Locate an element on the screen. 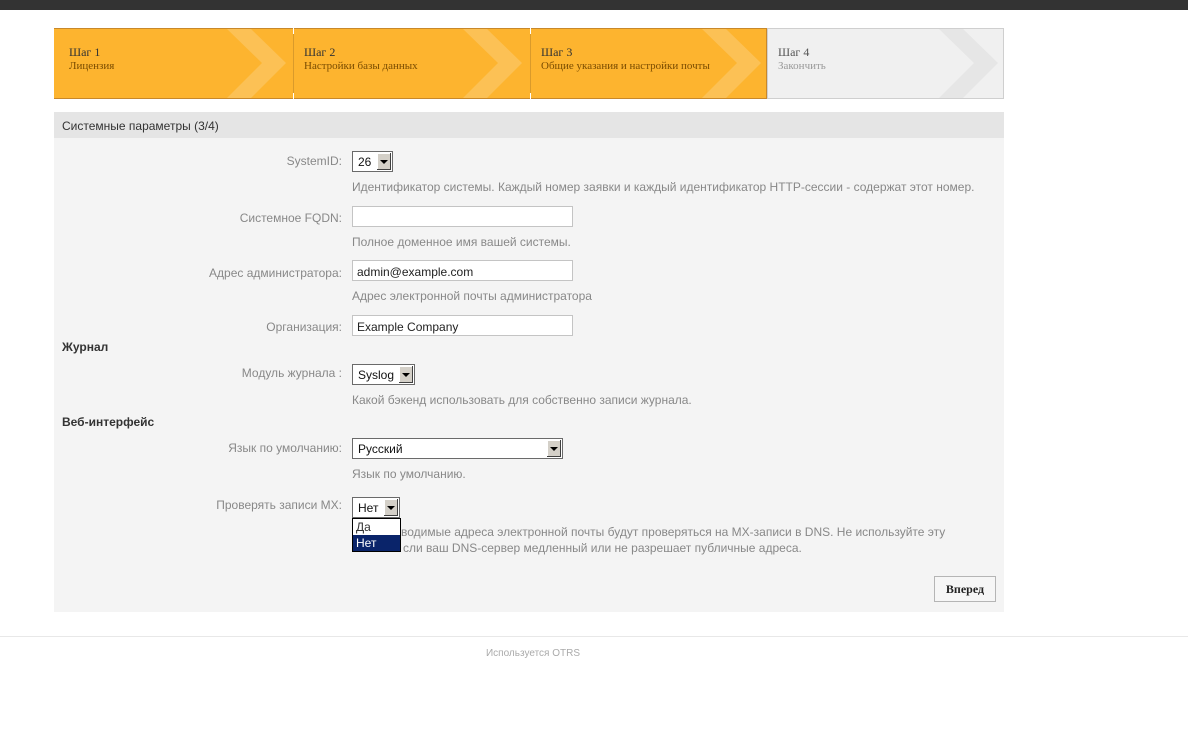  wizard-step-3: Шаг 3 Общие указания и настройки почты is located at coordinates (649, 63).